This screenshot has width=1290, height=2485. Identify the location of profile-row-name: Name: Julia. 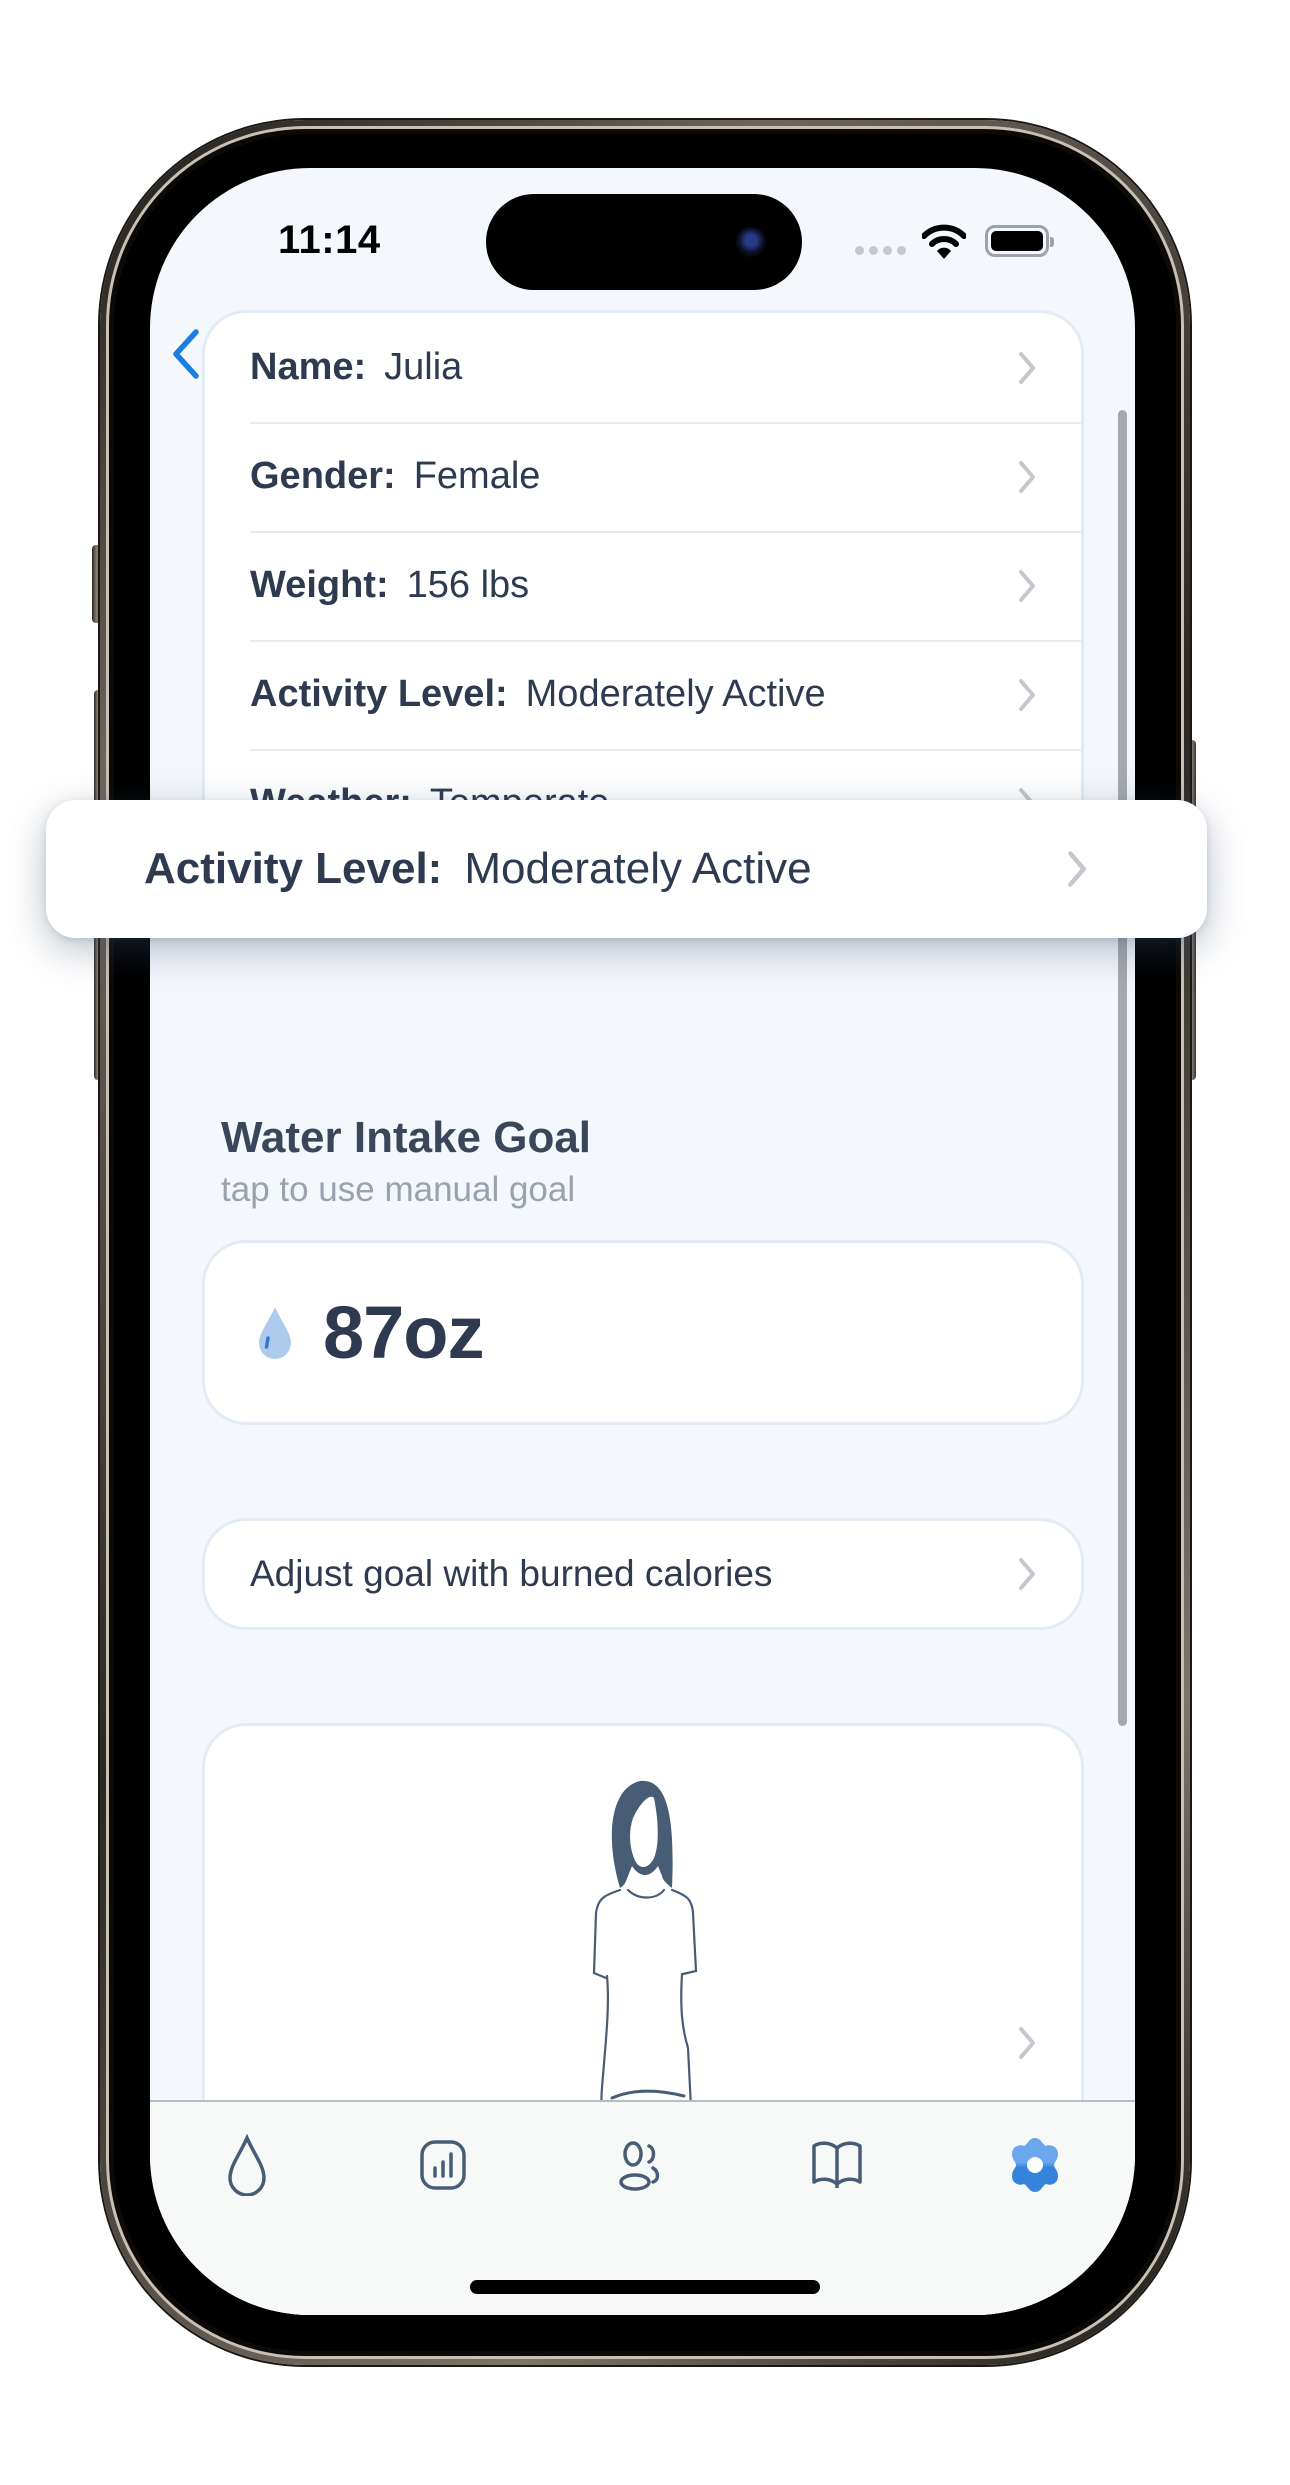
(643, 367).